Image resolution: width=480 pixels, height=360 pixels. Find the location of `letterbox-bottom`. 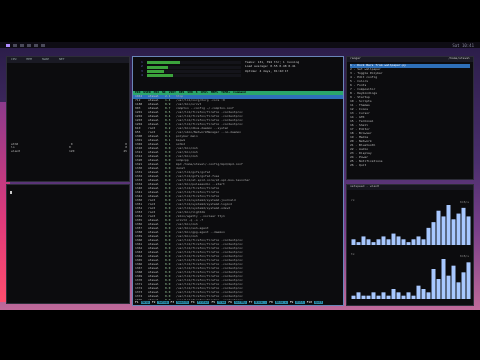

letterbox-bottom is located at coordinates (240, 335).